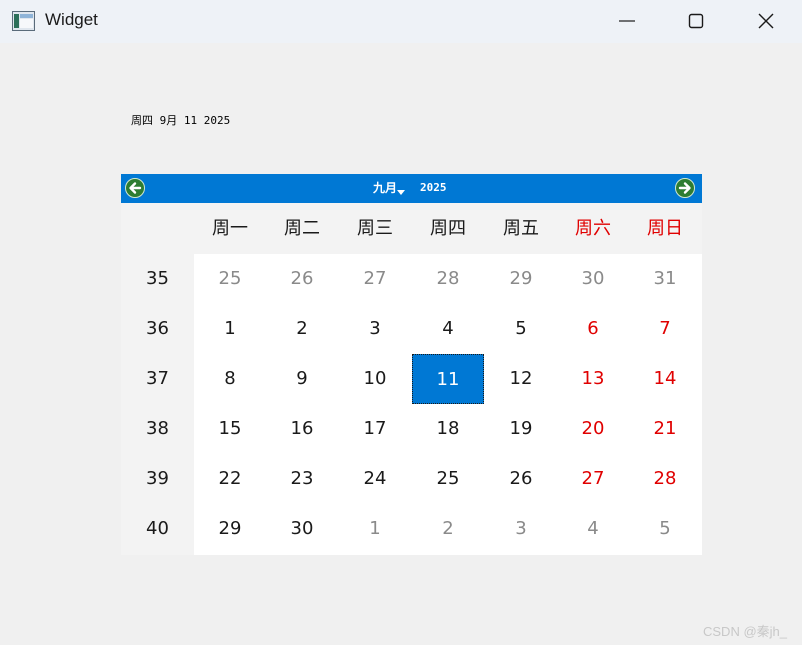  What do you see at coordinates (665, 228) in the screenshot?
I see `weekday-header: 周日` at bounding box center [665, 228].